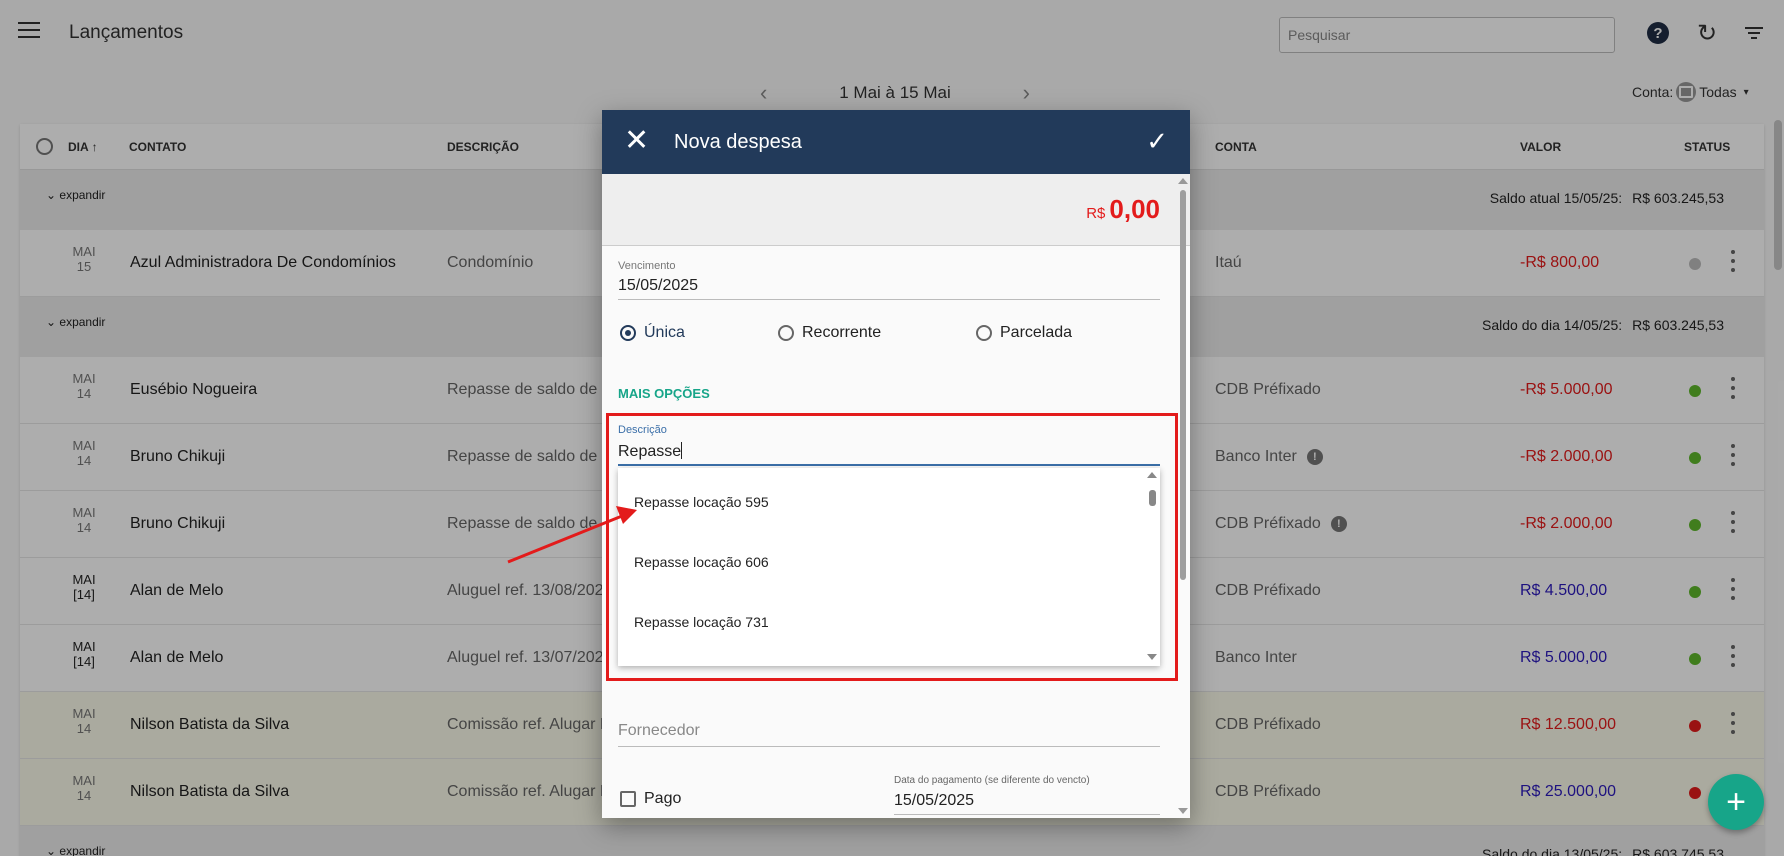  What do you see at coordinates (572, 535) in the screenshot?
I see `annotation-arrow-icon` at bounding box center [572, 535].